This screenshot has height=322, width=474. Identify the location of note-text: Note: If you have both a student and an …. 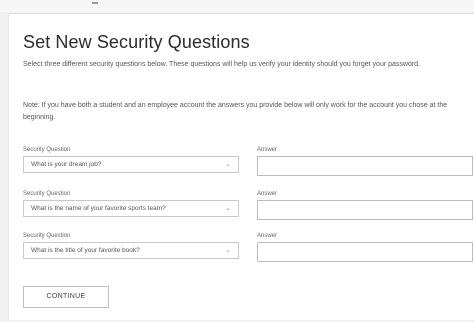
(235, 111).